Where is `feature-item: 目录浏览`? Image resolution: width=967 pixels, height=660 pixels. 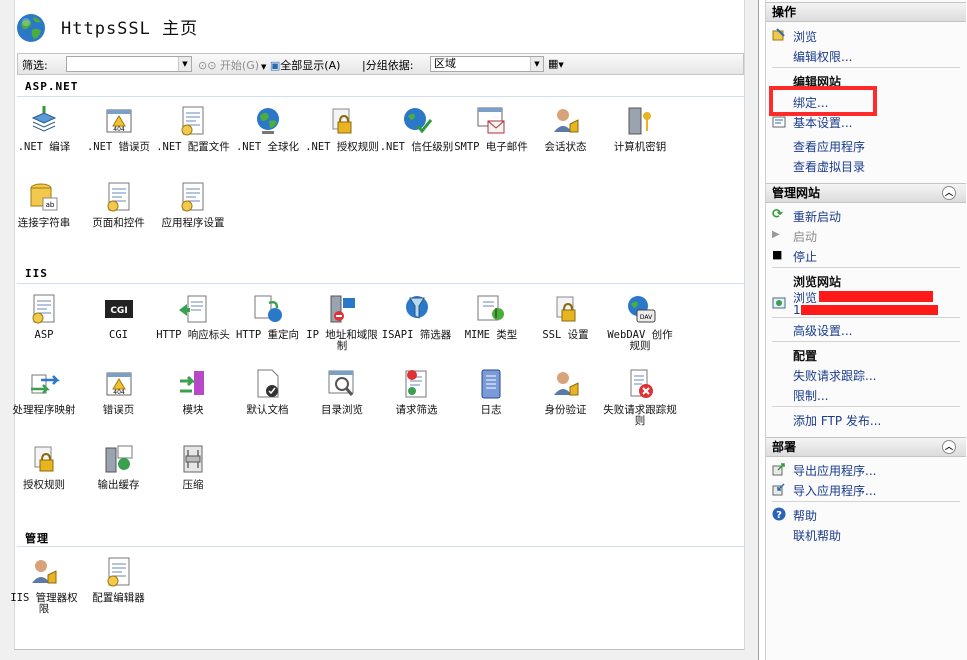 feature-item: 目录浏览 is located at coordinates (342, 391).